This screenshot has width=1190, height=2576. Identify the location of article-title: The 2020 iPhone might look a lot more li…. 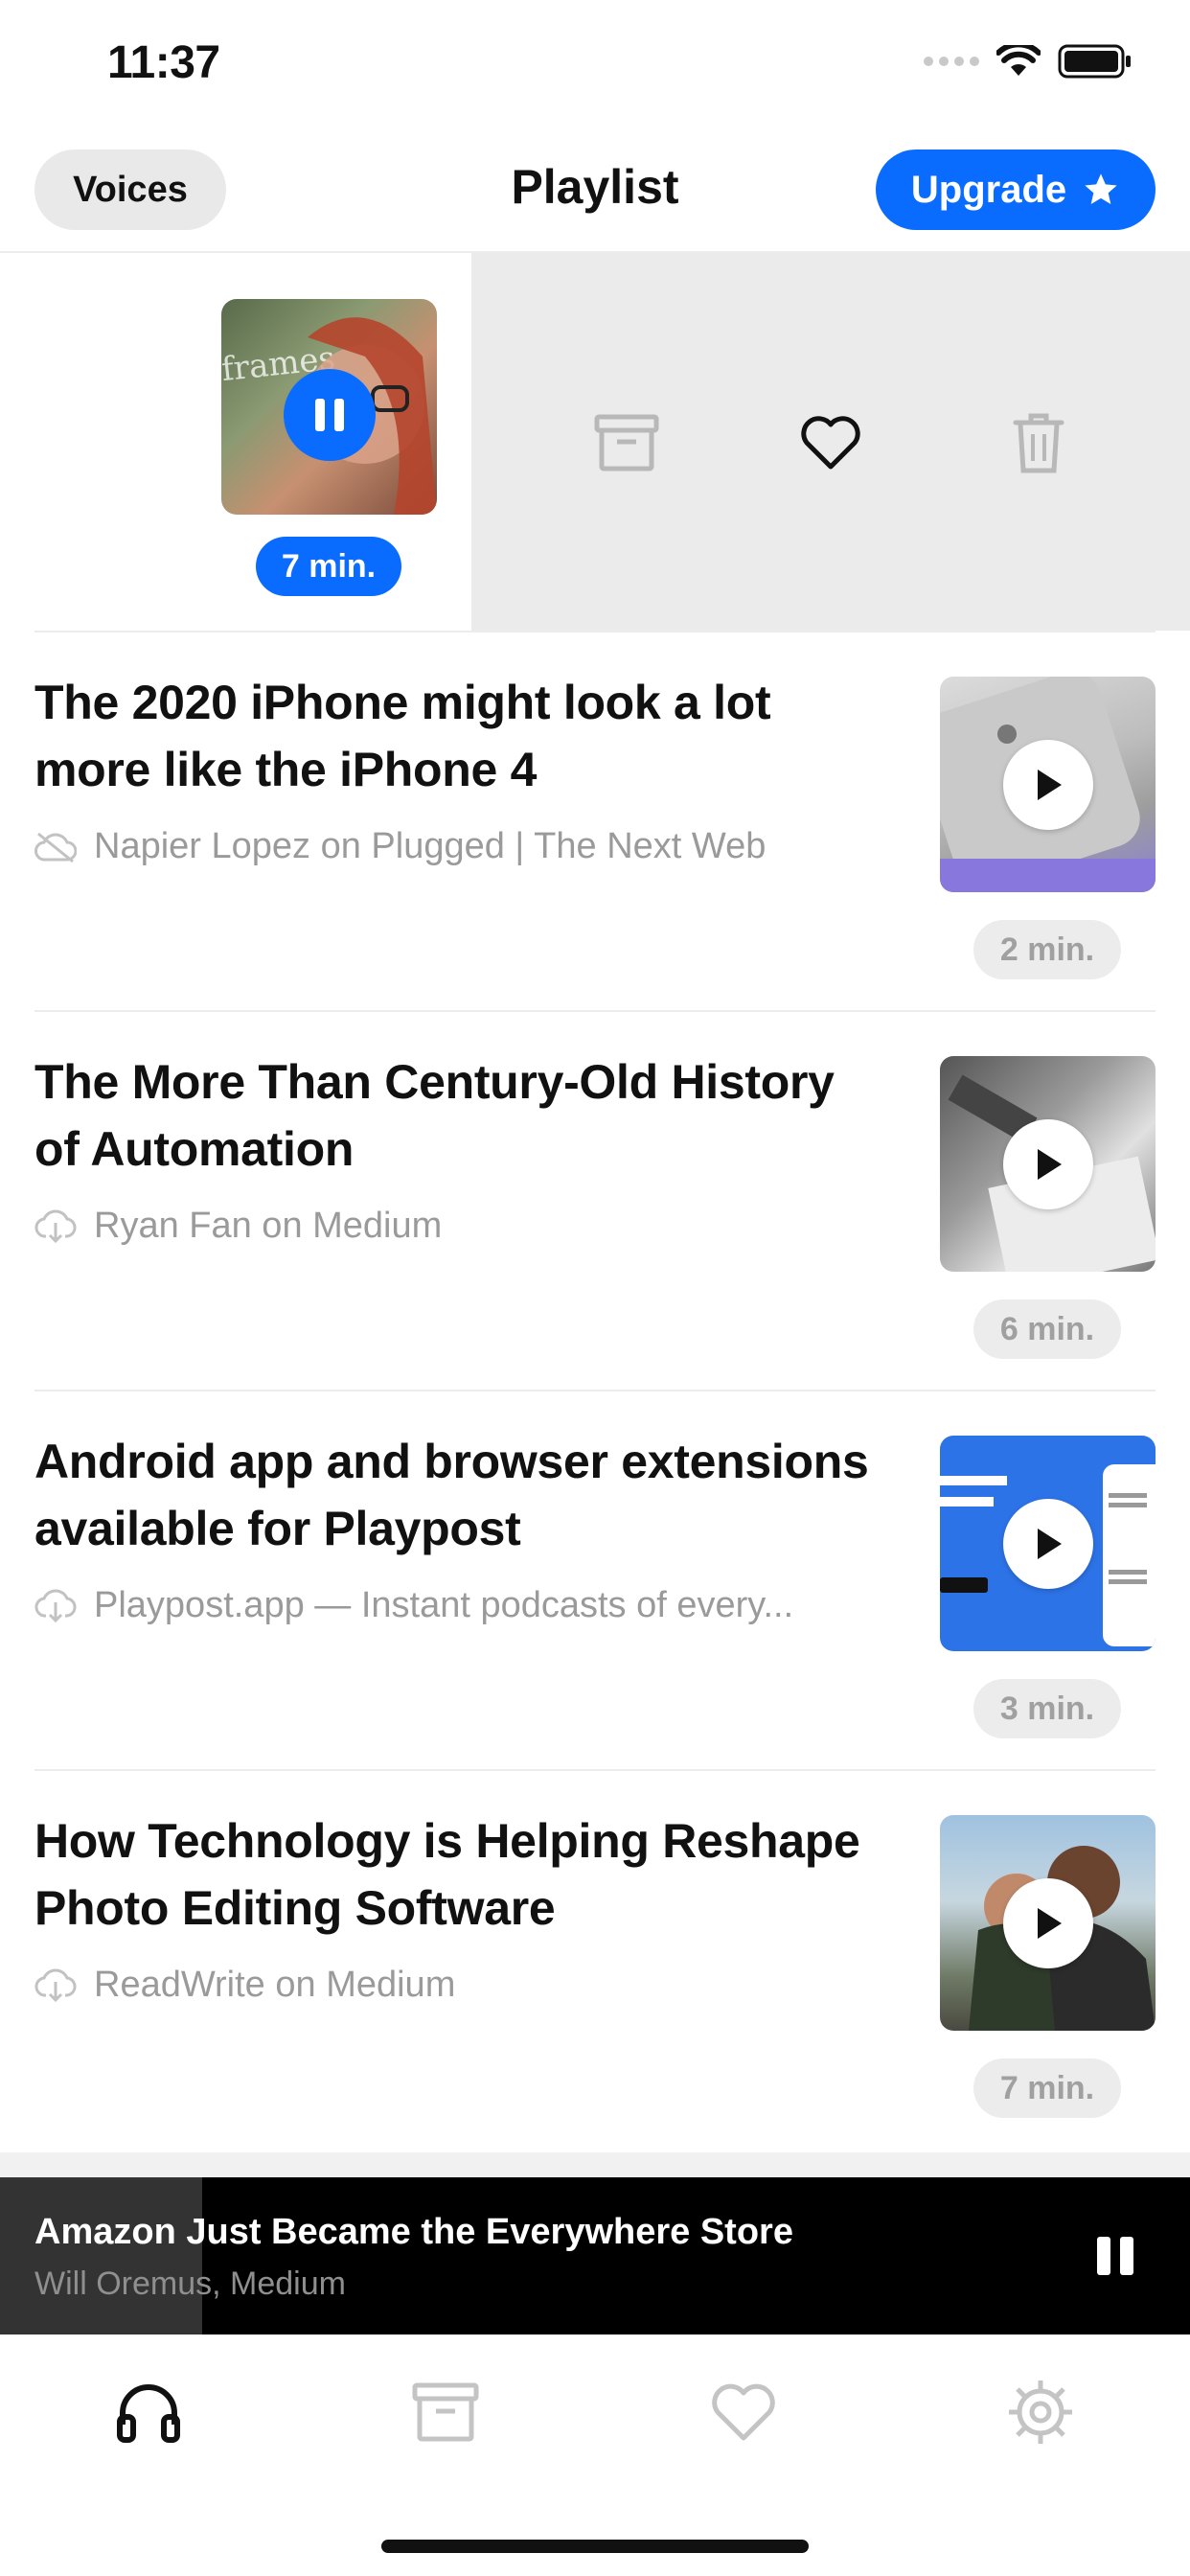
(403, 736).